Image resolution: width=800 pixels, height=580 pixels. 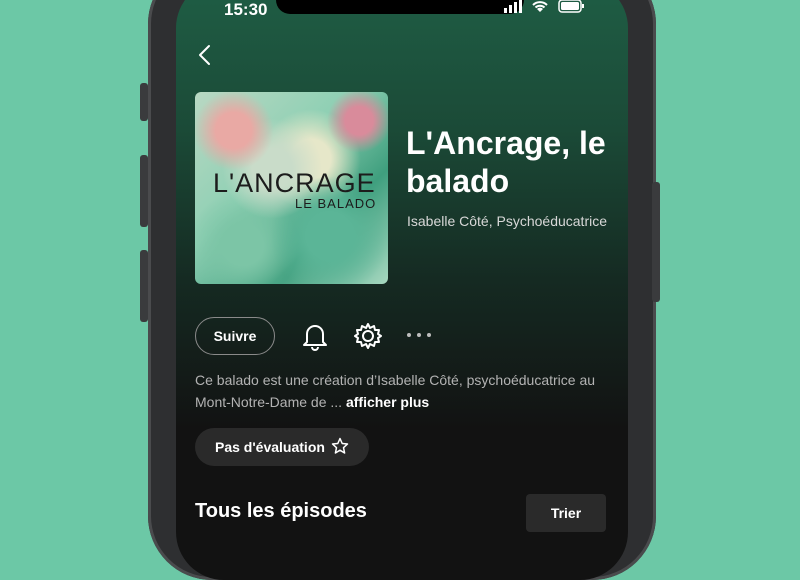 I want to click on rating-label: Pas d'évaluation, so click(x=270, y=447).